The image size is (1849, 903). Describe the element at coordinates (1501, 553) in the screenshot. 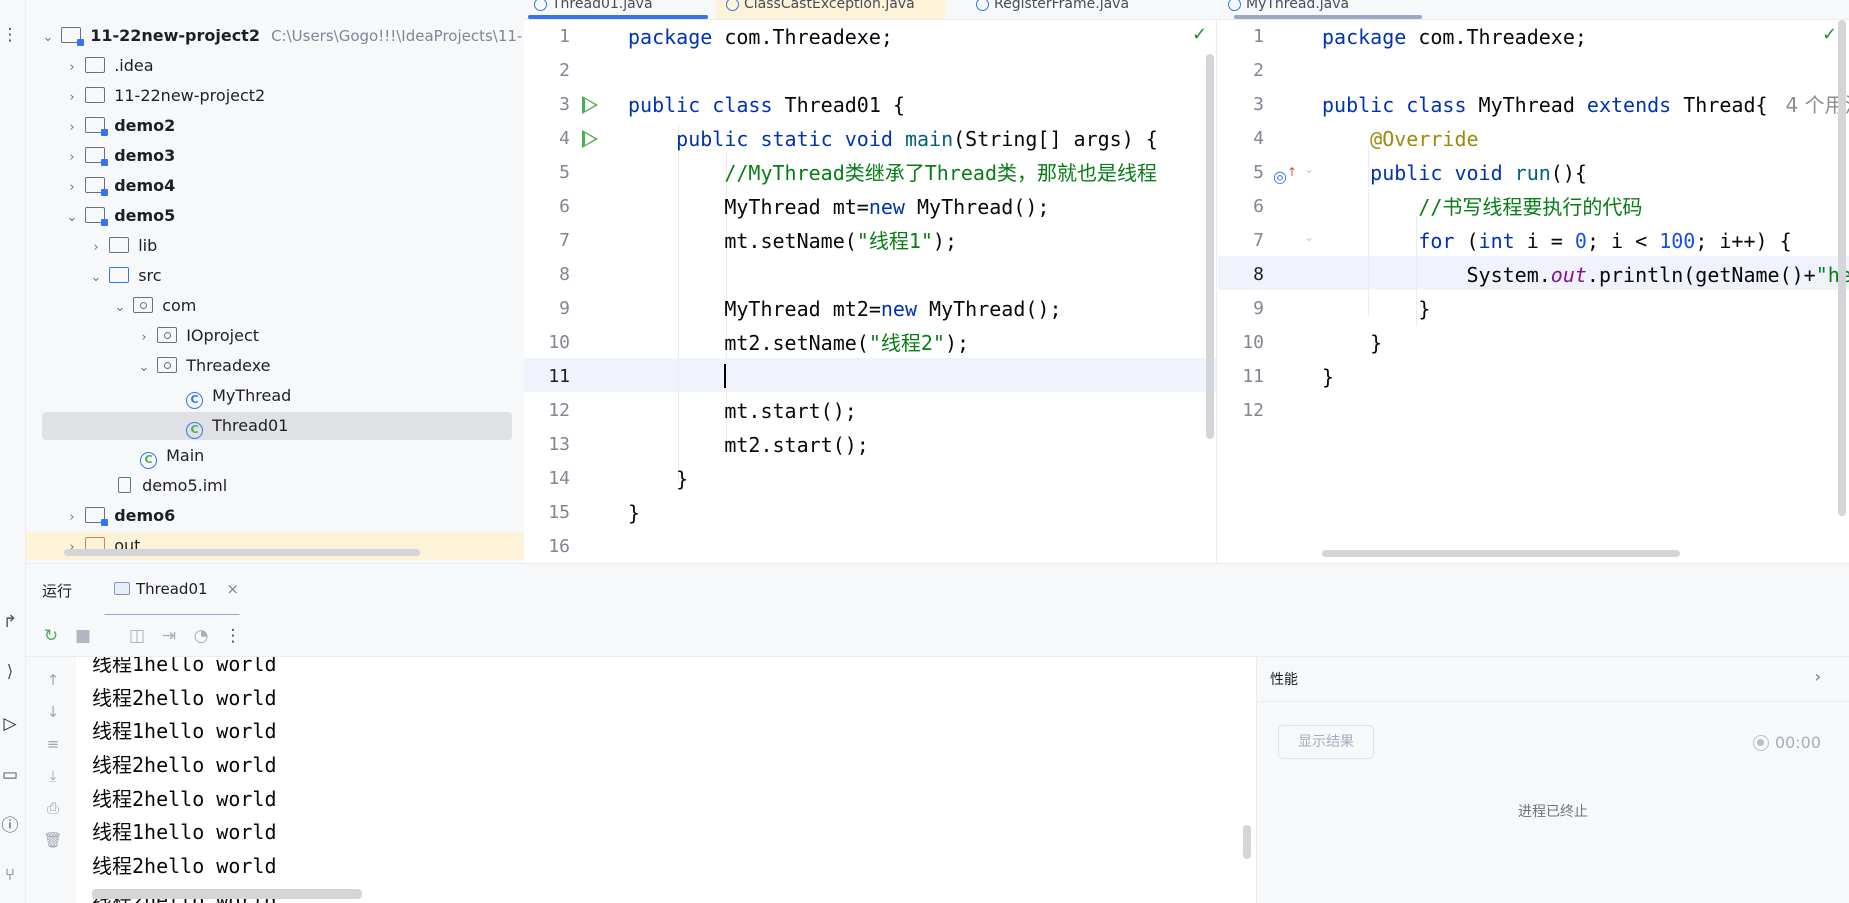

I see `editor-horizontal-scrollbar` at that location.